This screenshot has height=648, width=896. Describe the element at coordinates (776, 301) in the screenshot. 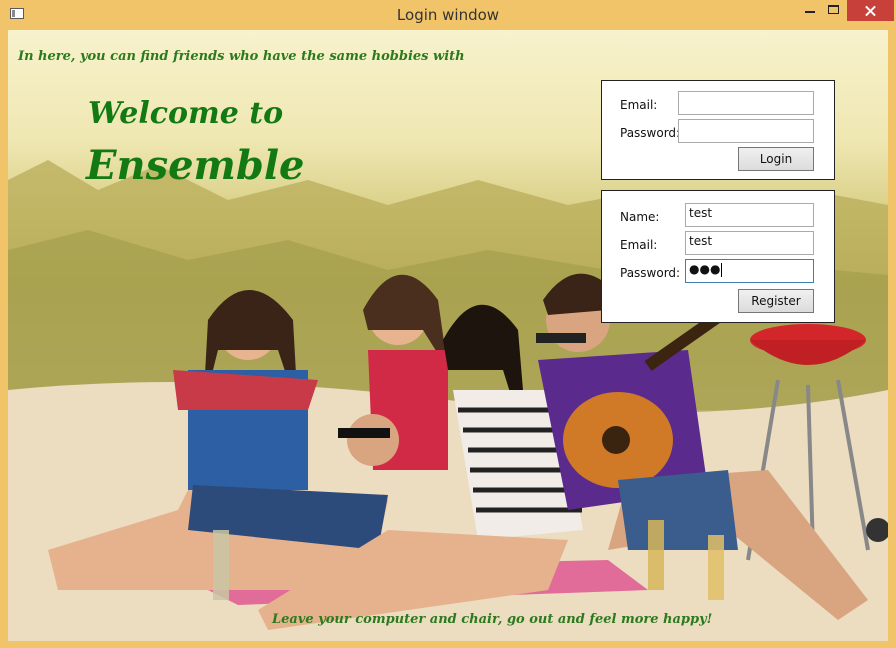

I see `register-button: Register` at that location.